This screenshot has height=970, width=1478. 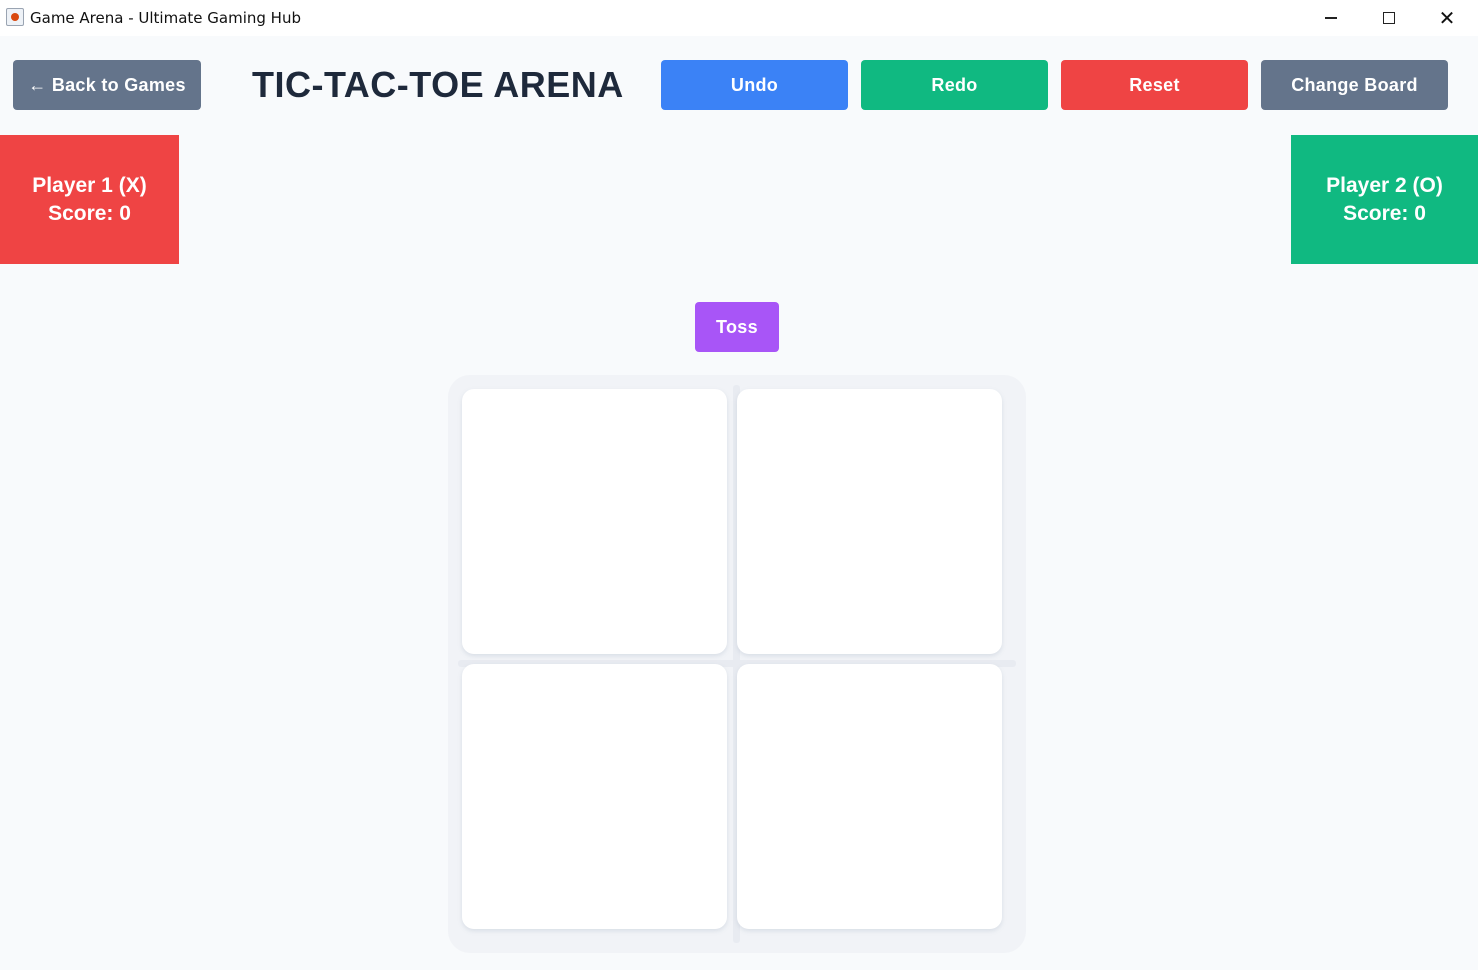 What do you see at coordinates (754, 85) in the screenshot?
I see `undo-button: Undo` at bounding box center [754, 85].